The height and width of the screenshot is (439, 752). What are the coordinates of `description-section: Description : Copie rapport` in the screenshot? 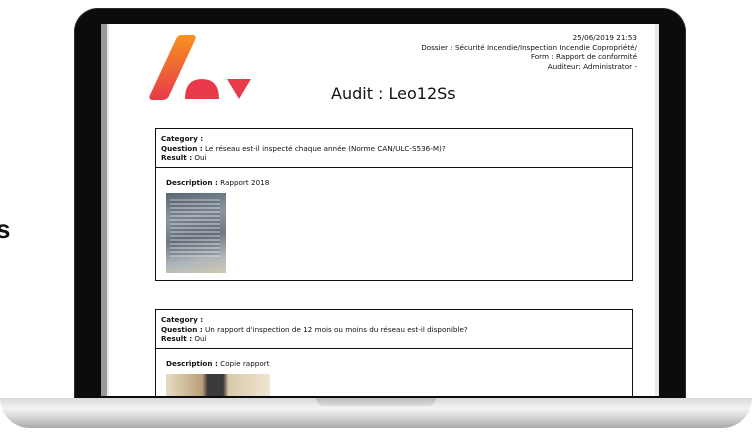 It's located at (394, 372).